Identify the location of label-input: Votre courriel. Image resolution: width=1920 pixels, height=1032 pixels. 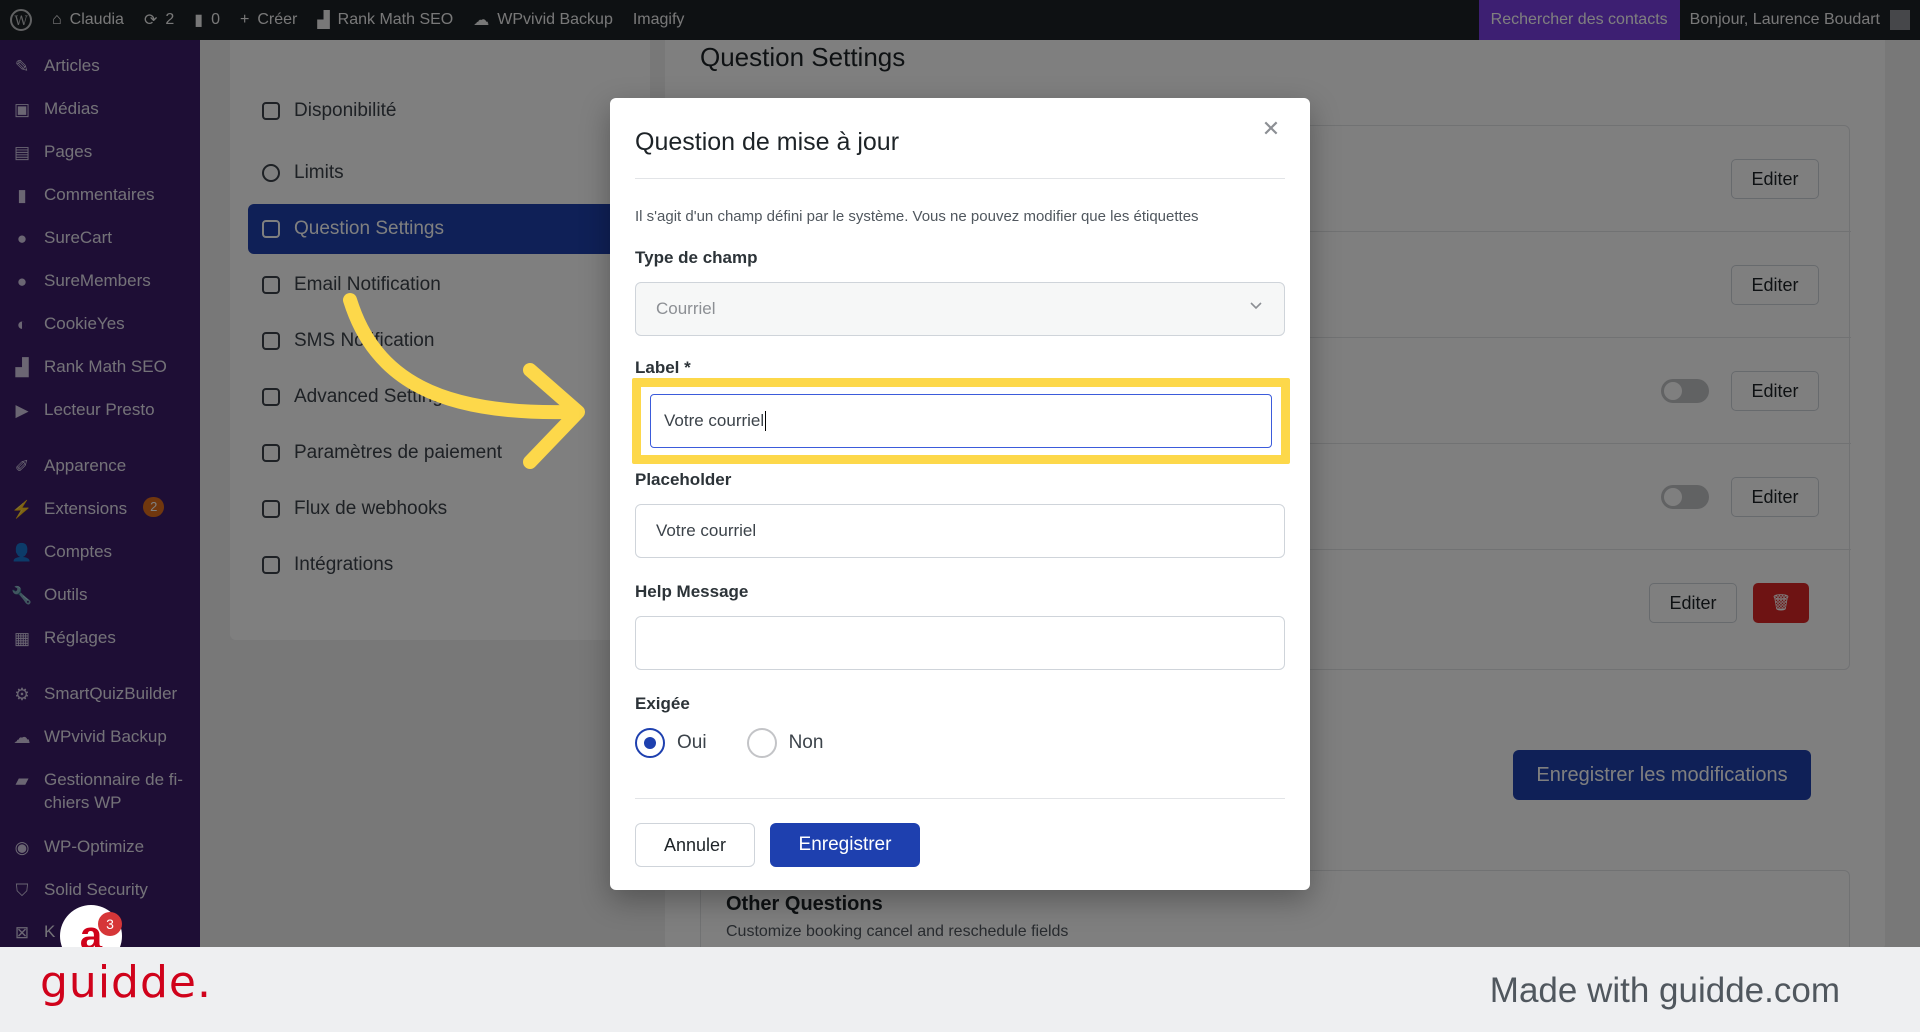
(961, 421).